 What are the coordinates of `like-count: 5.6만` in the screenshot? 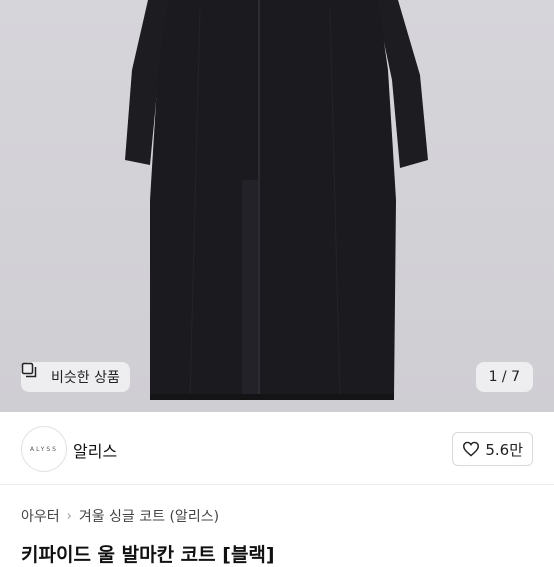 It's located at (504, 449).